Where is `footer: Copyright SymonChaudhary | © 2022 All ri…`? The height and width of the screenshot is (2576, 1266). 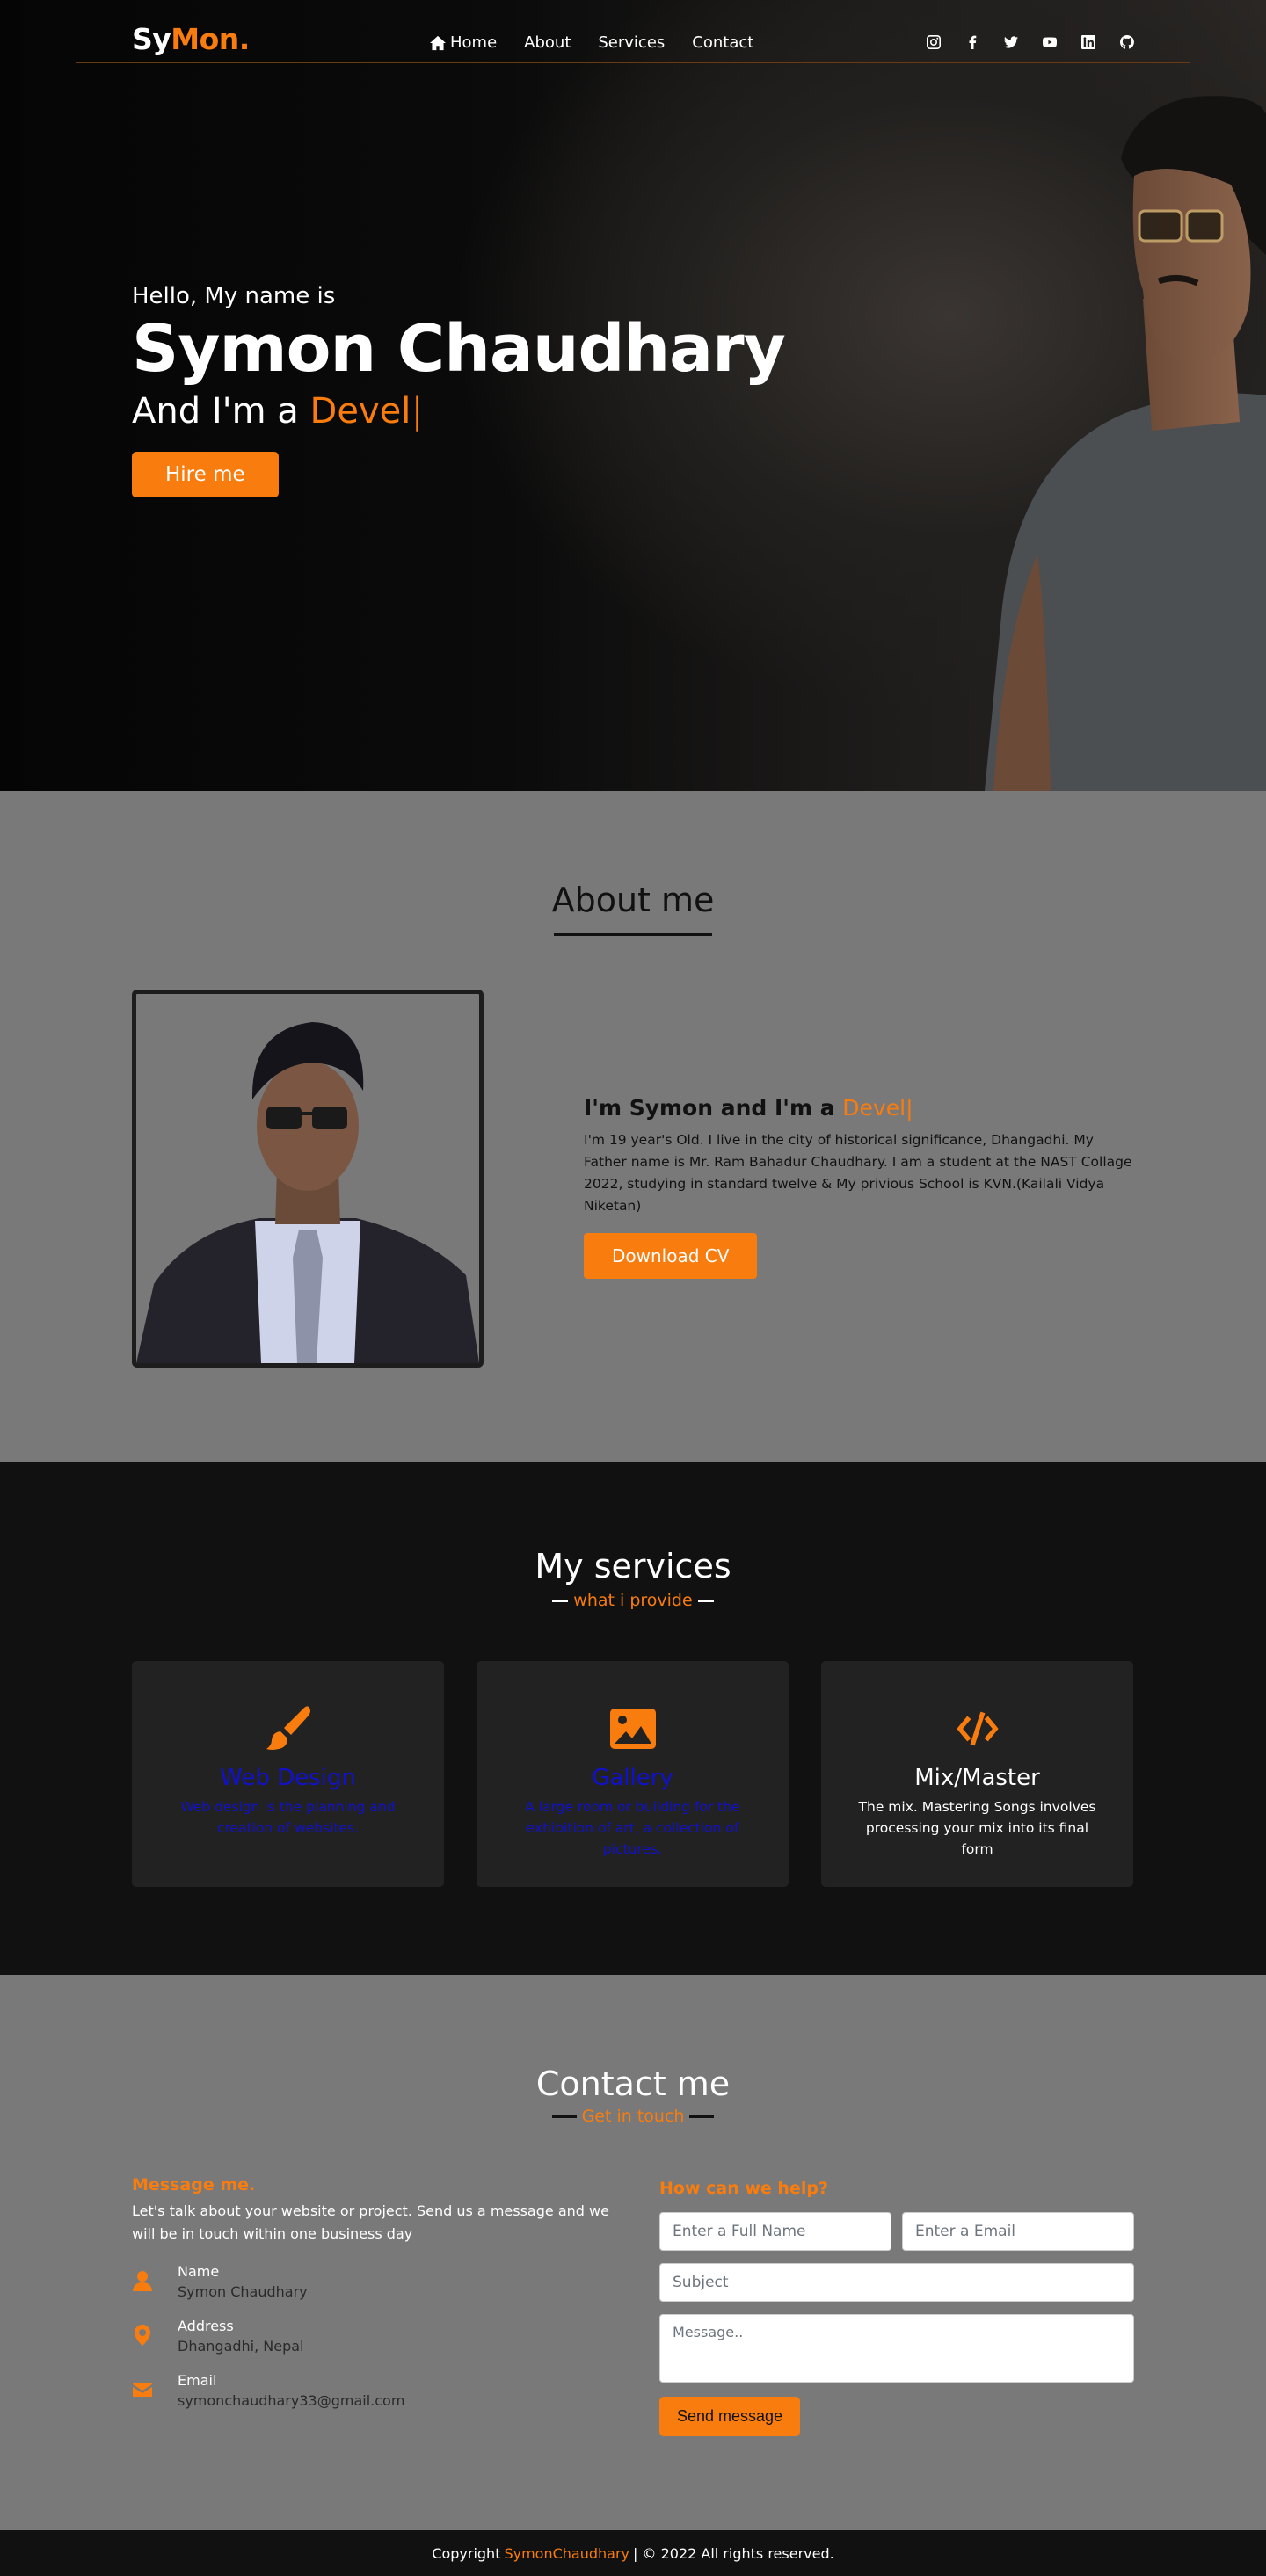 footer: Copyright SymonChaudhary | © 2022 All ri… is located at coordinates (633, 2553).